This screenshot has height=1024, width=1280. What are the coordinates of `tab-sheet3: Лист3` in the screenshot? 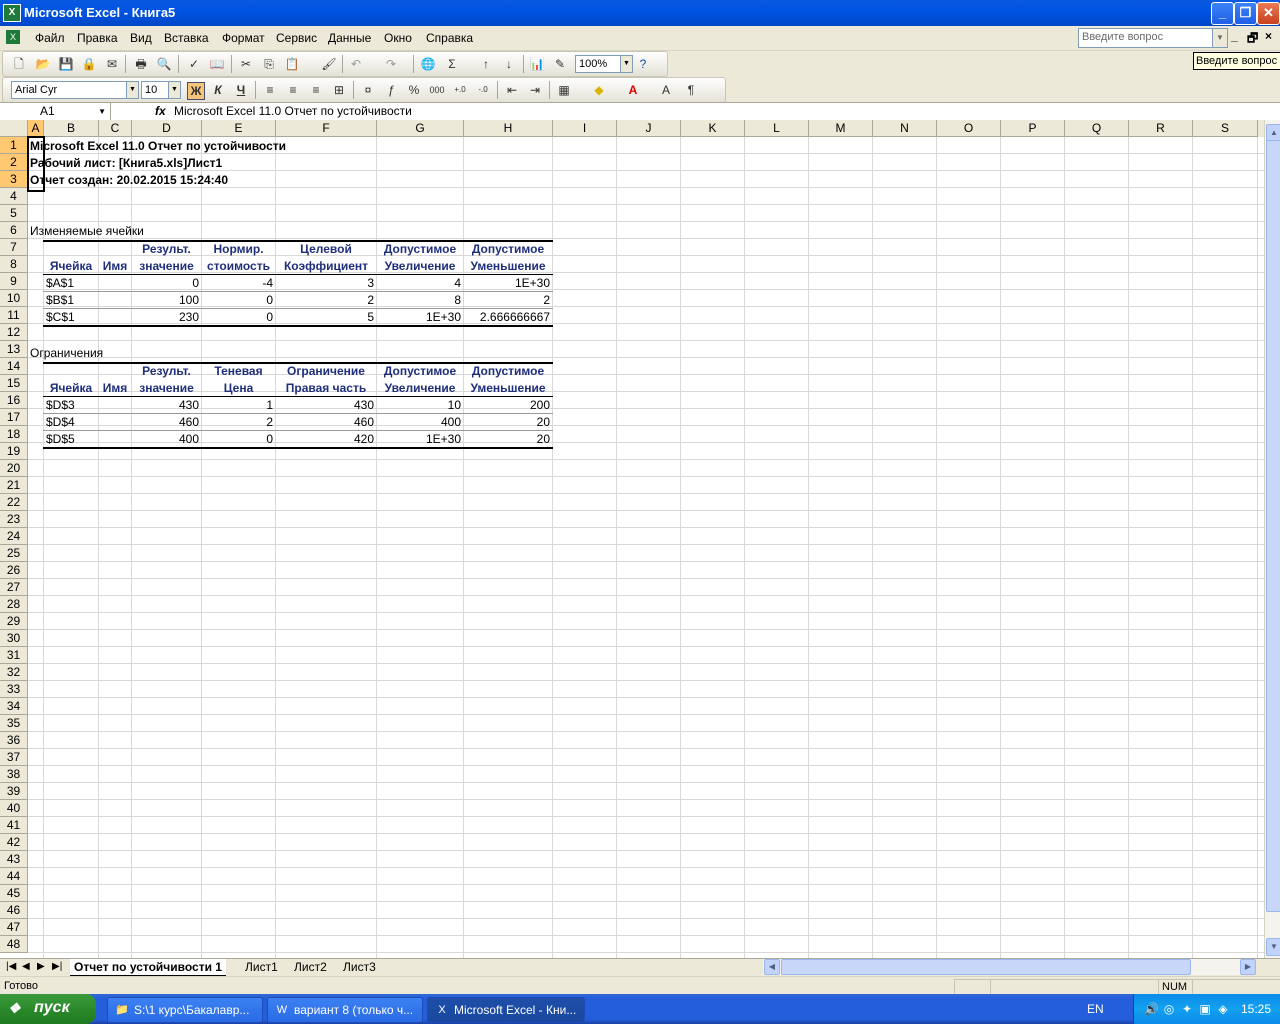 It's located at (359, 967).